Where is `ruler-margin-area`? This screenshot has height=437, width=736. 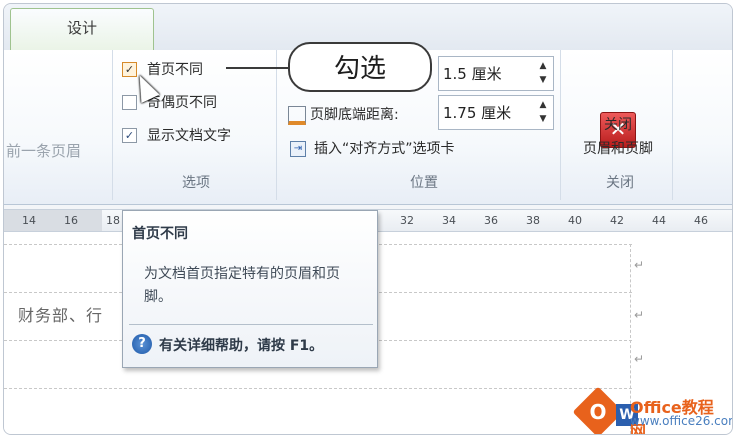 ruler-margin-area is located at coordinates (53, 220).